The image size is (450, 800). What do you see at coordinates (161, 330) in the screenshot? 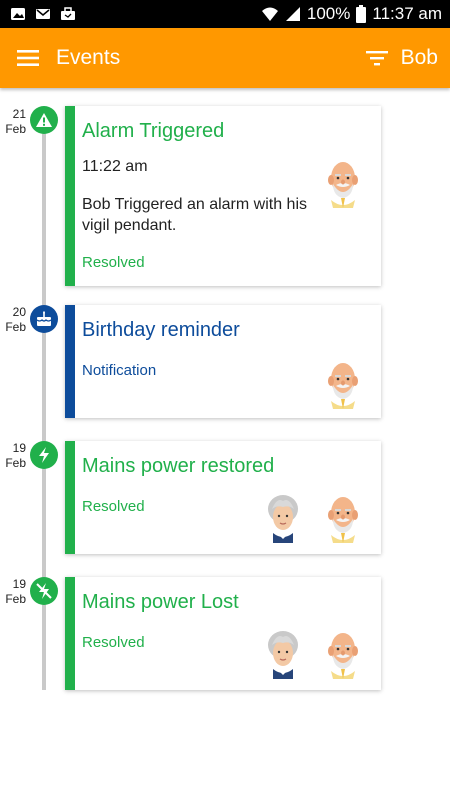
I see `event-title: Birthday reminder` at bounding box center [161, 330].